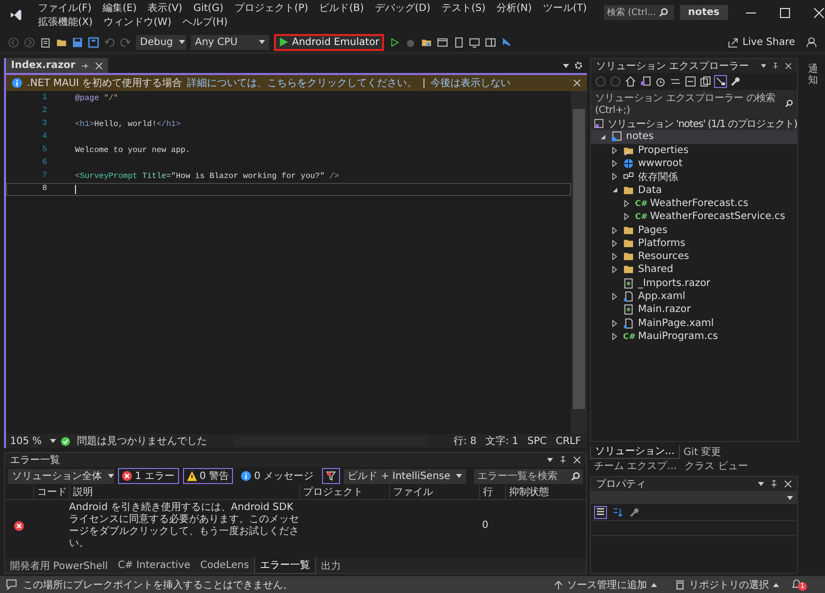  Describe the element at coordinates (341, 8) in the screenshot. I see `menu-item: ビルド(B)` at that location.